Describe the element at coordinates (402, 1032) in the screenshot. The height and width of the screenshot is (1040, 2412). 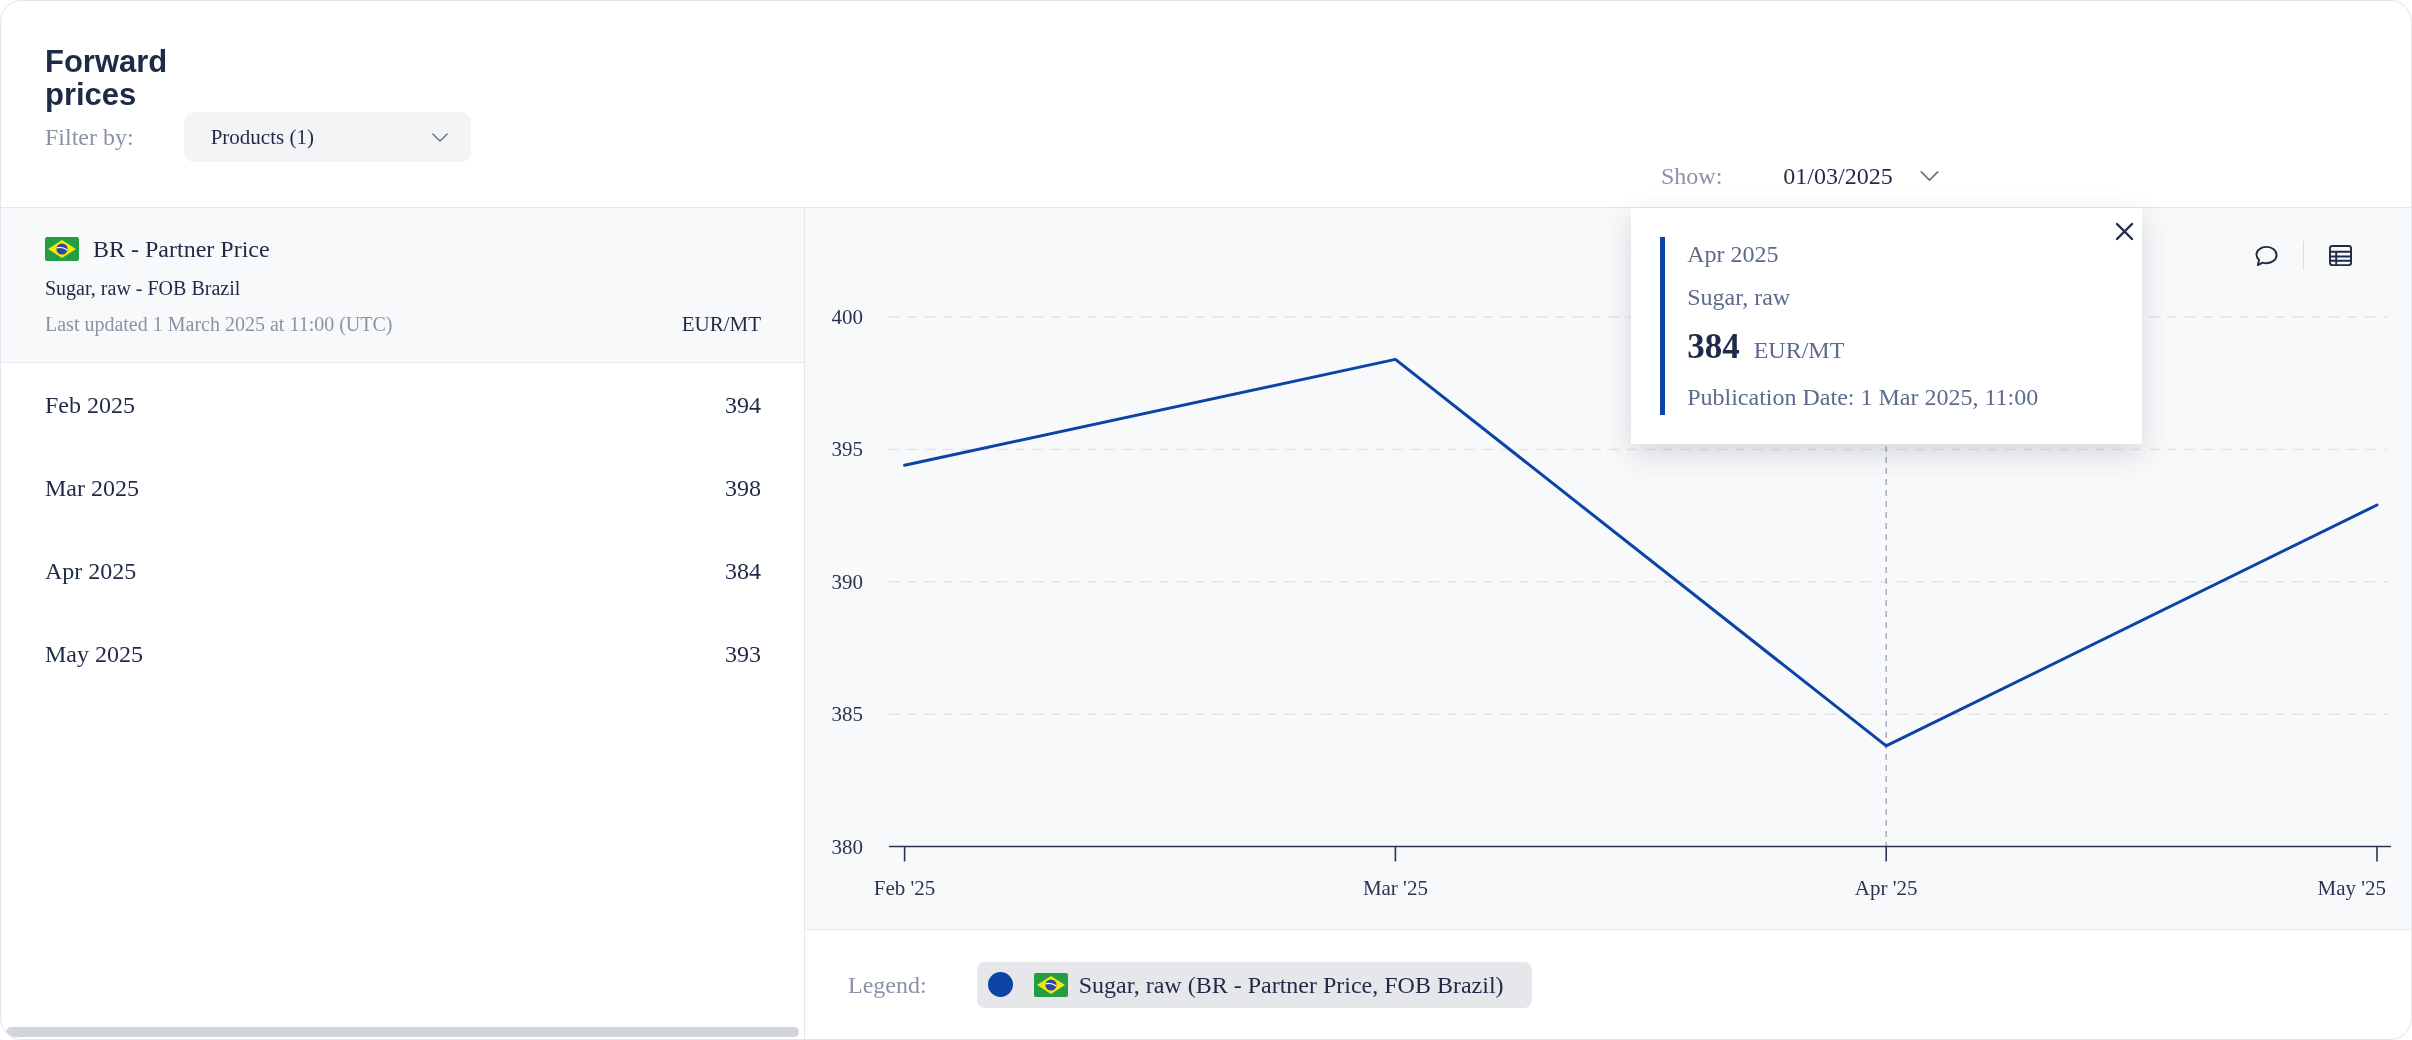
I see `horizontal-scrollbar` at that location.